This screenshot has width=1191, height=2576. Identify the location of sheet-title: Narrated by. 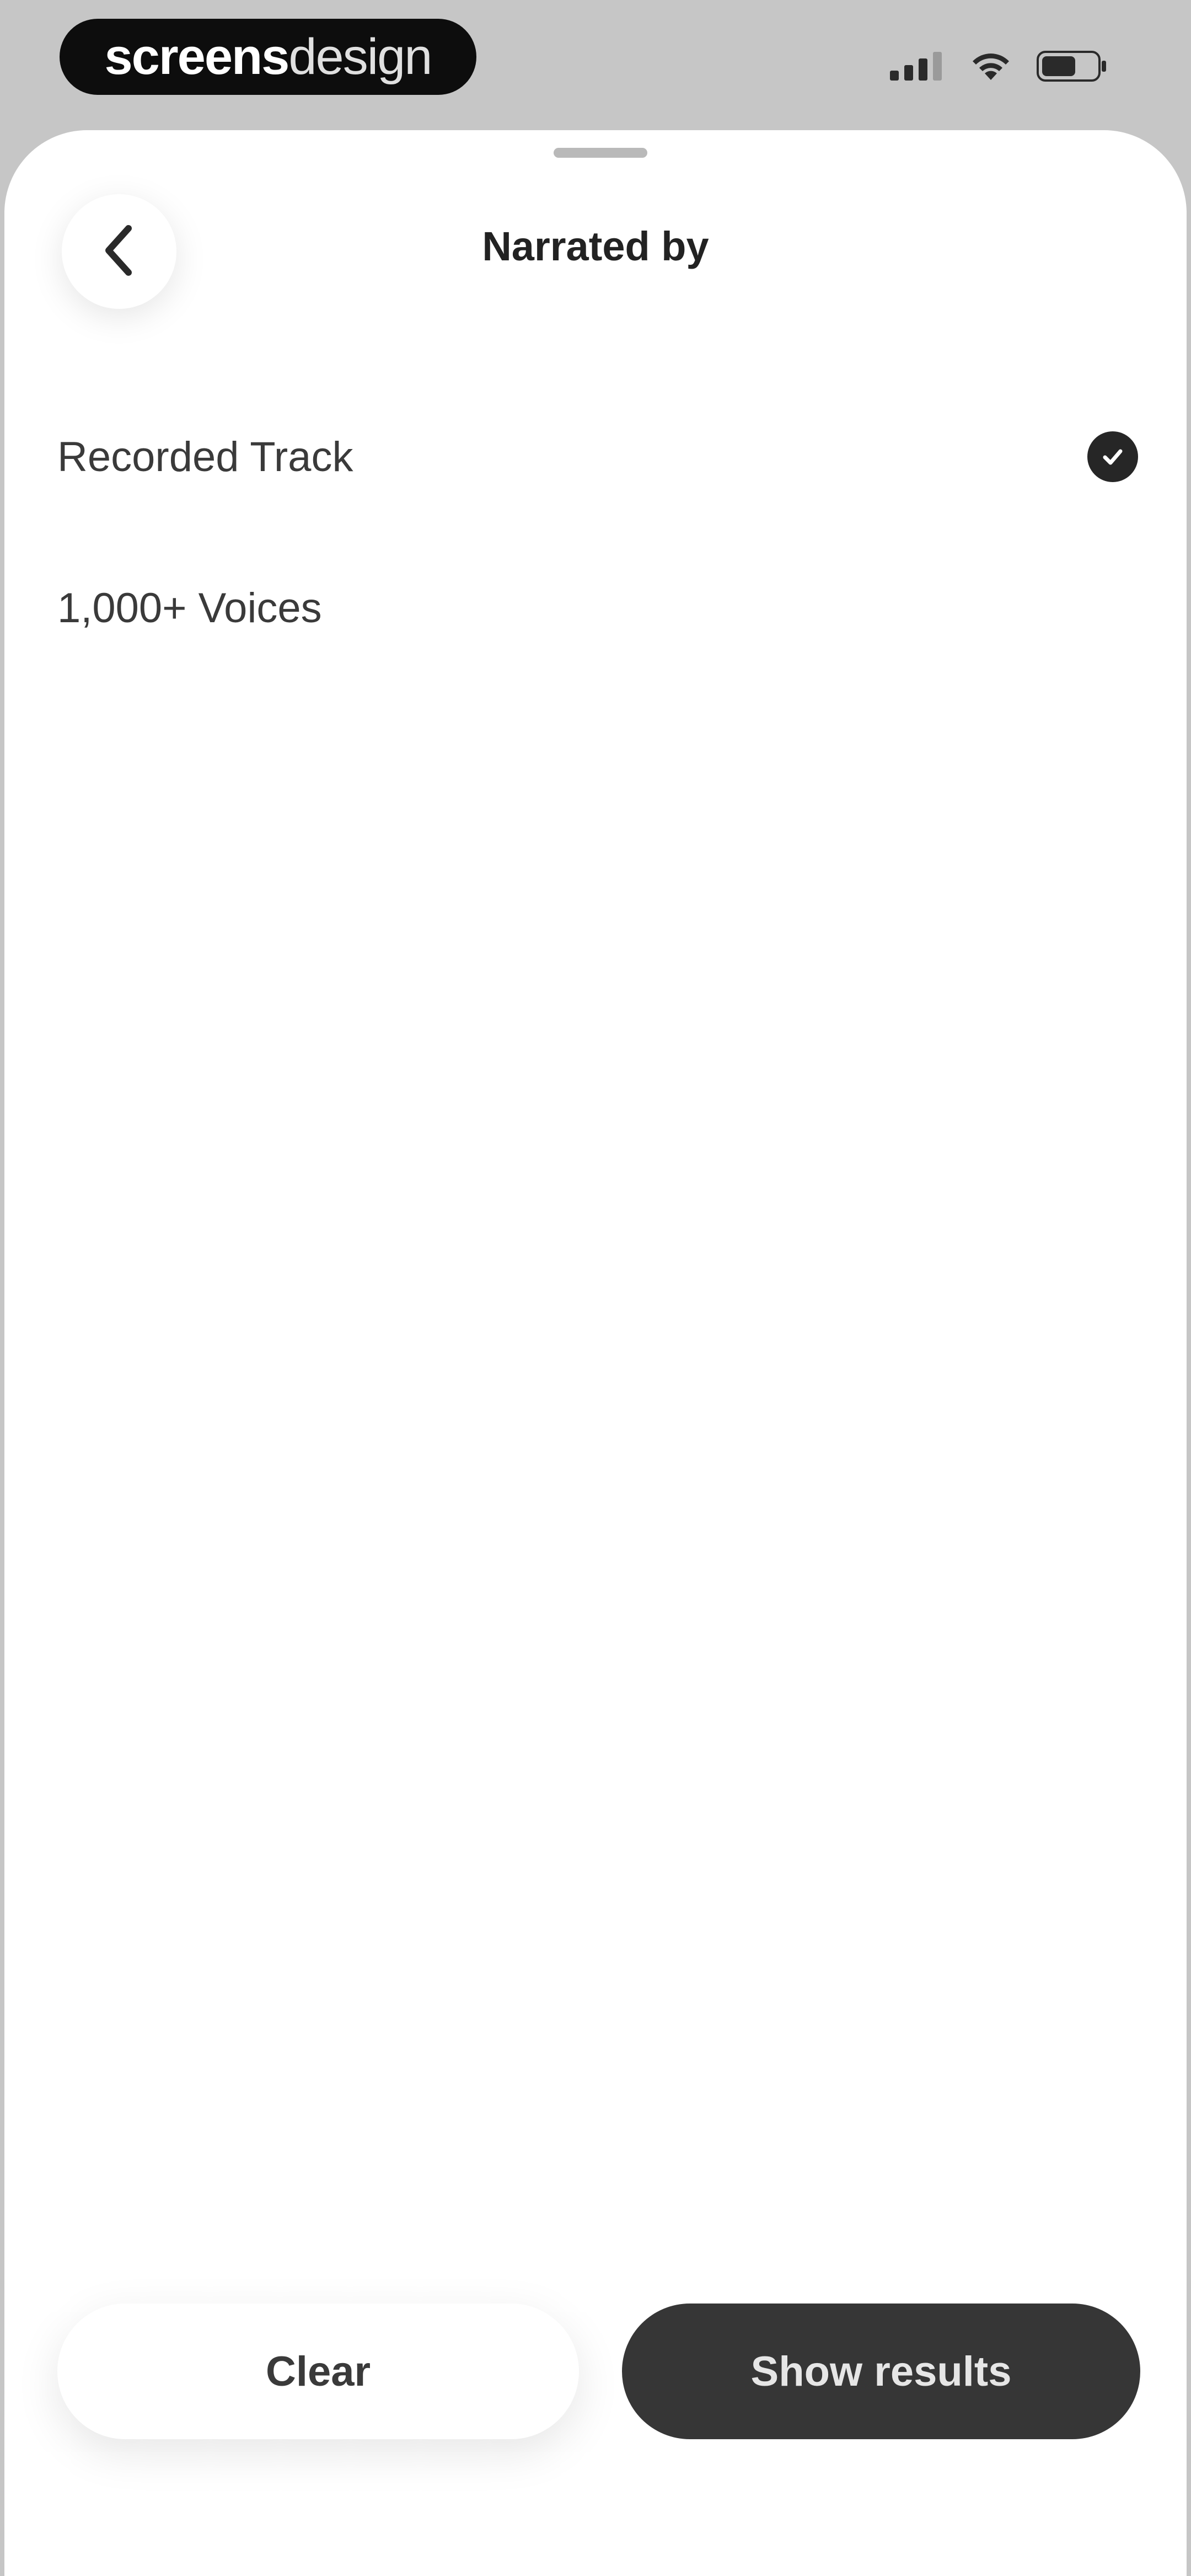
(595, 246).